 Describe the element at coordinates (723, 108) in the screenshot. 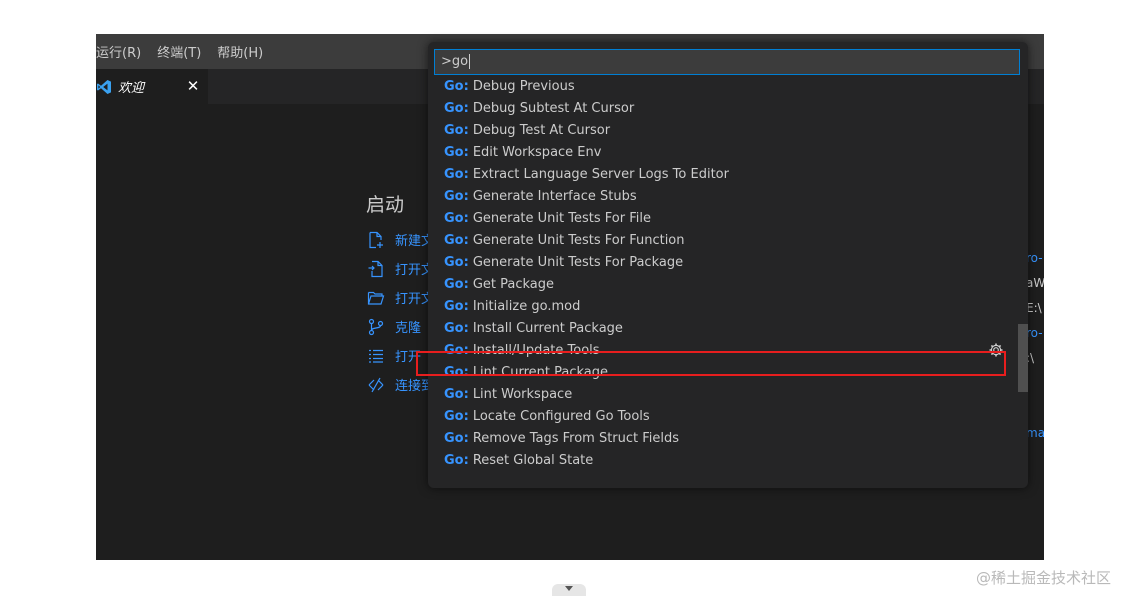

I see `command-item: Go: Debug Subtest At Cursor` at that location.